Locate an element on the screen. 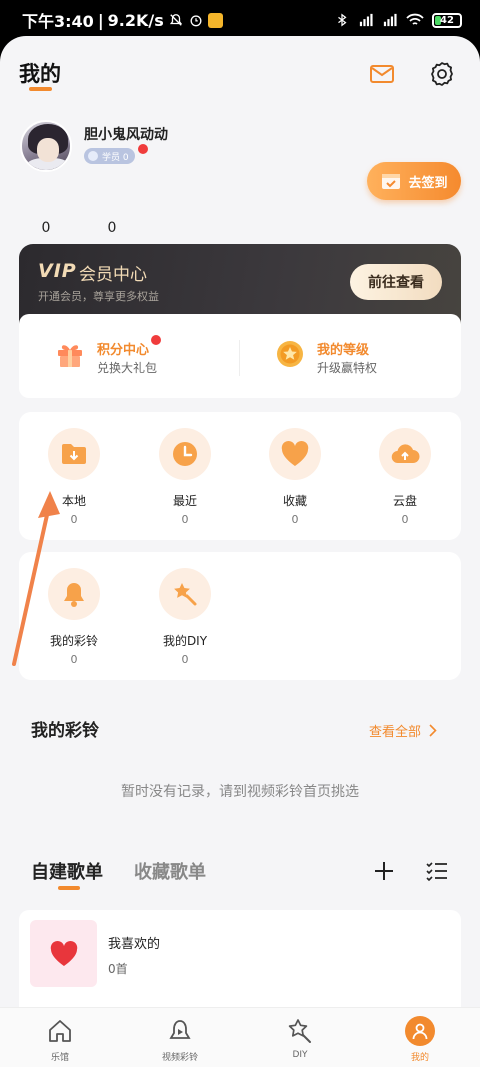  wifi-icon is located at coordinates (415, 19).